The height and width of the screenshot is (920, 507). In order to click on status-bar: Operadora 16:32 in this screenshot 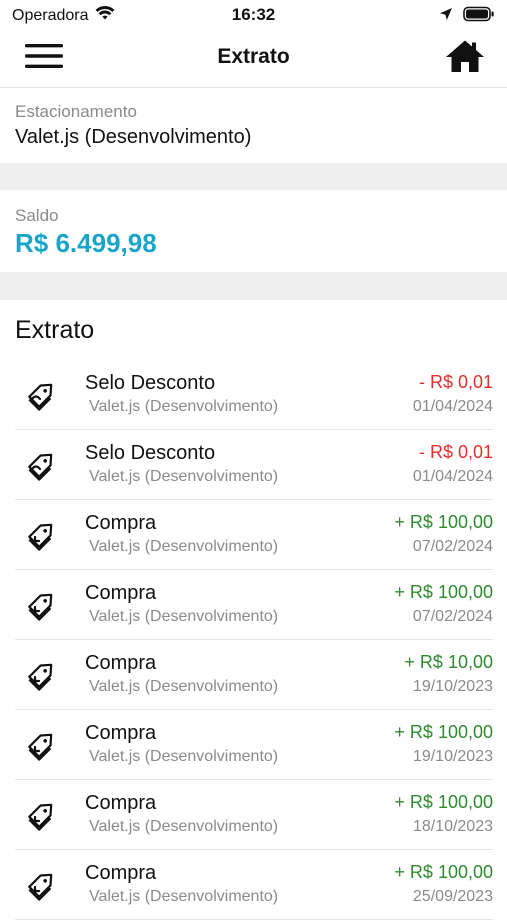, I will do `click(253, 15)`.